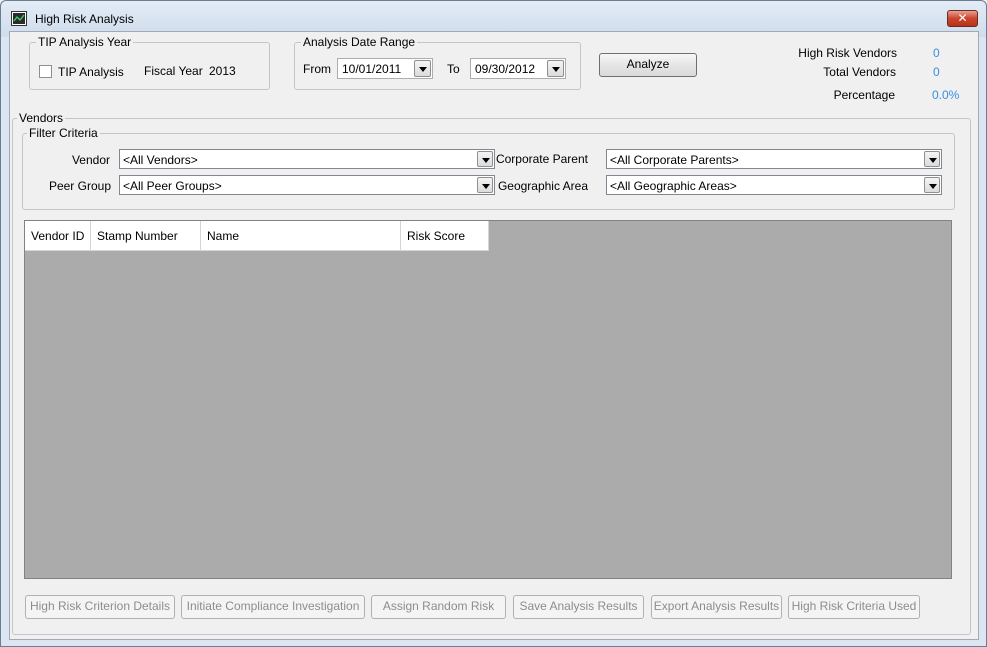  What do you see at coordinates (41, 118) in the screenshot?
I see `vendors-group-label: Vendors` at bounding box center [41, 118].